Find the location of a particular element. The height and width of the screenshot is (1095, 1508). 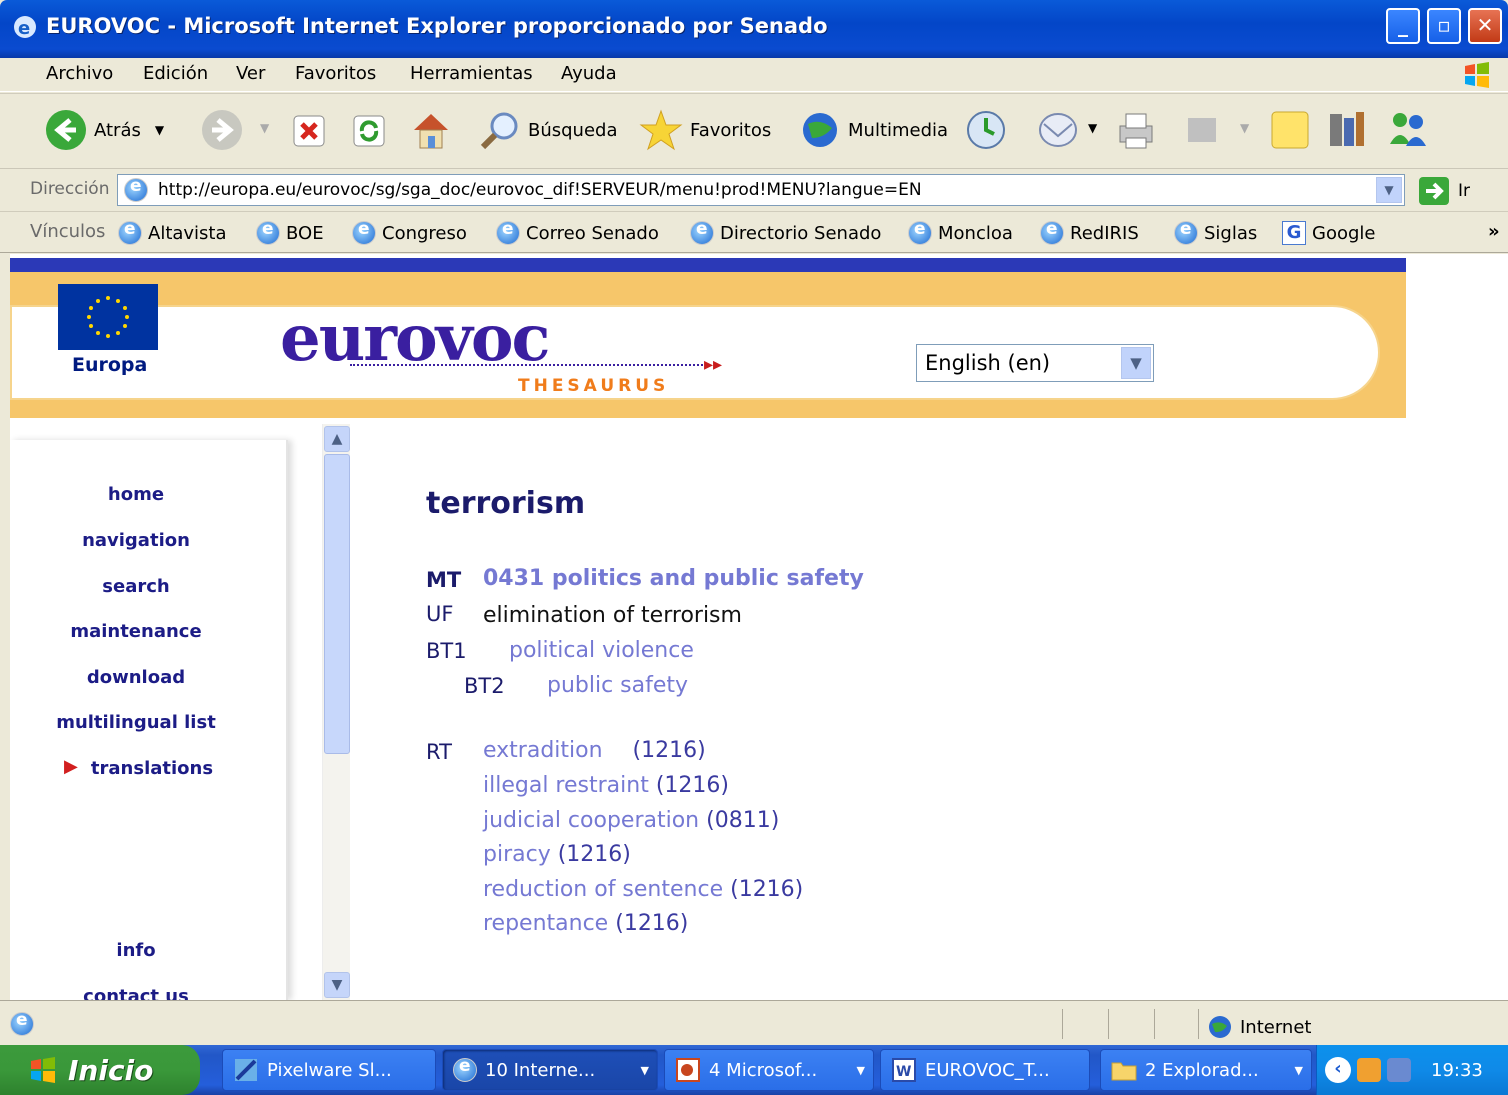

favorites-button: Favoritos is located at coordinates (704, 130).